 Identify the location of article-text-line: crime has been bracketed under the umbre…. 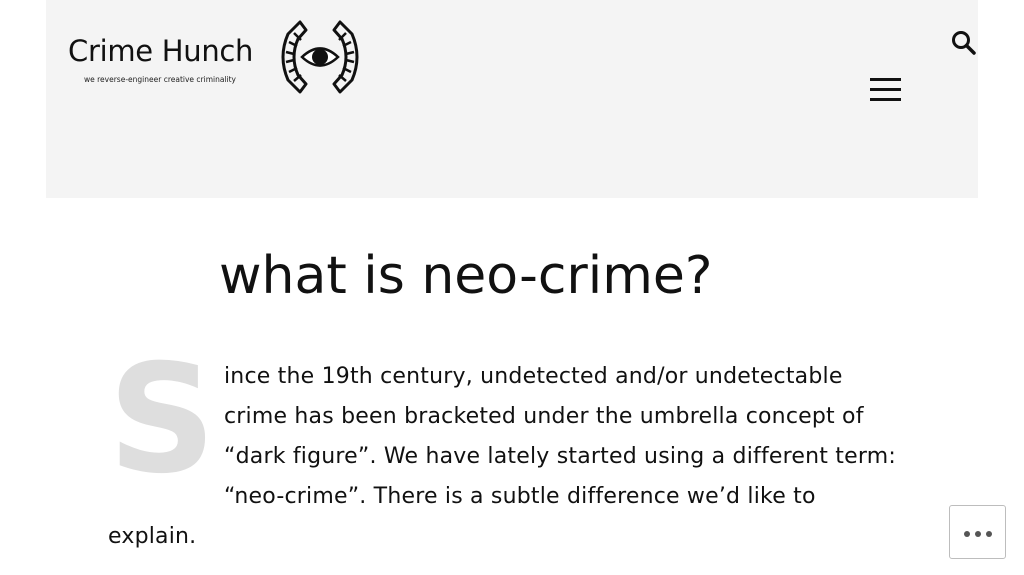
(544, 416).